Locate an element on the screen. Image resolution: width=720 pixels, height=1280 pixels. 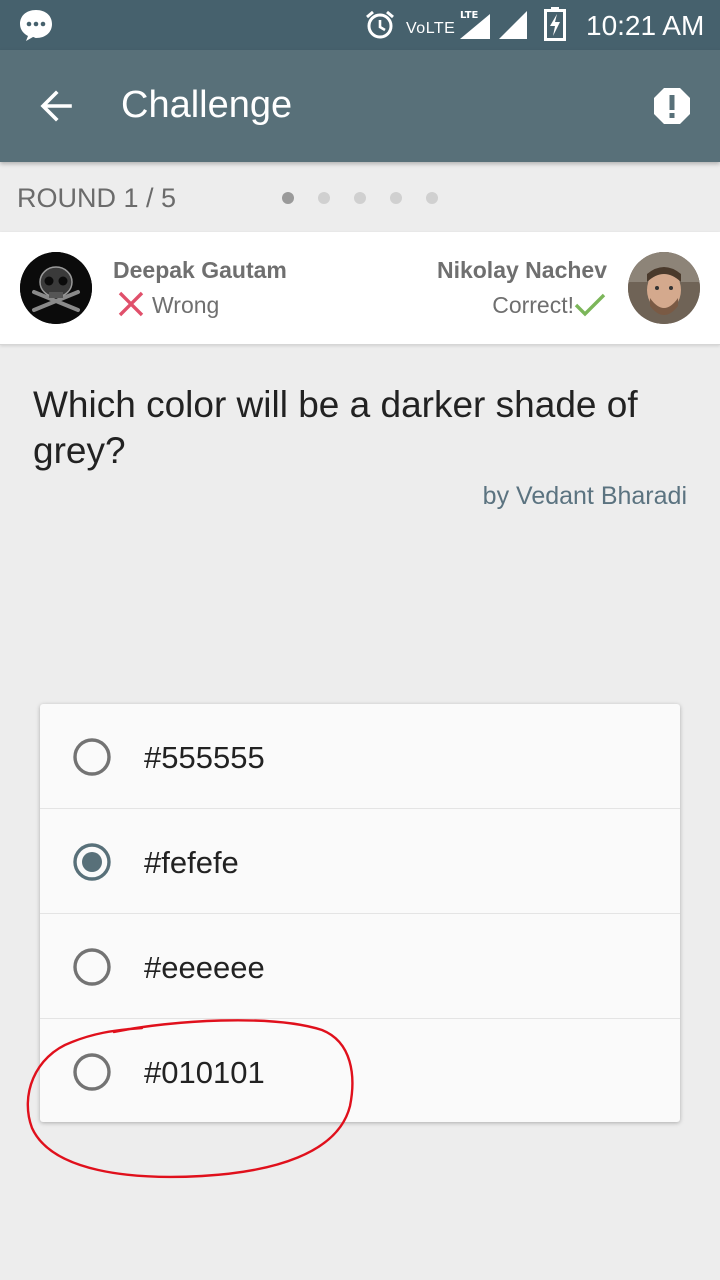
messenger-icon is located at coordinates (36, 25).